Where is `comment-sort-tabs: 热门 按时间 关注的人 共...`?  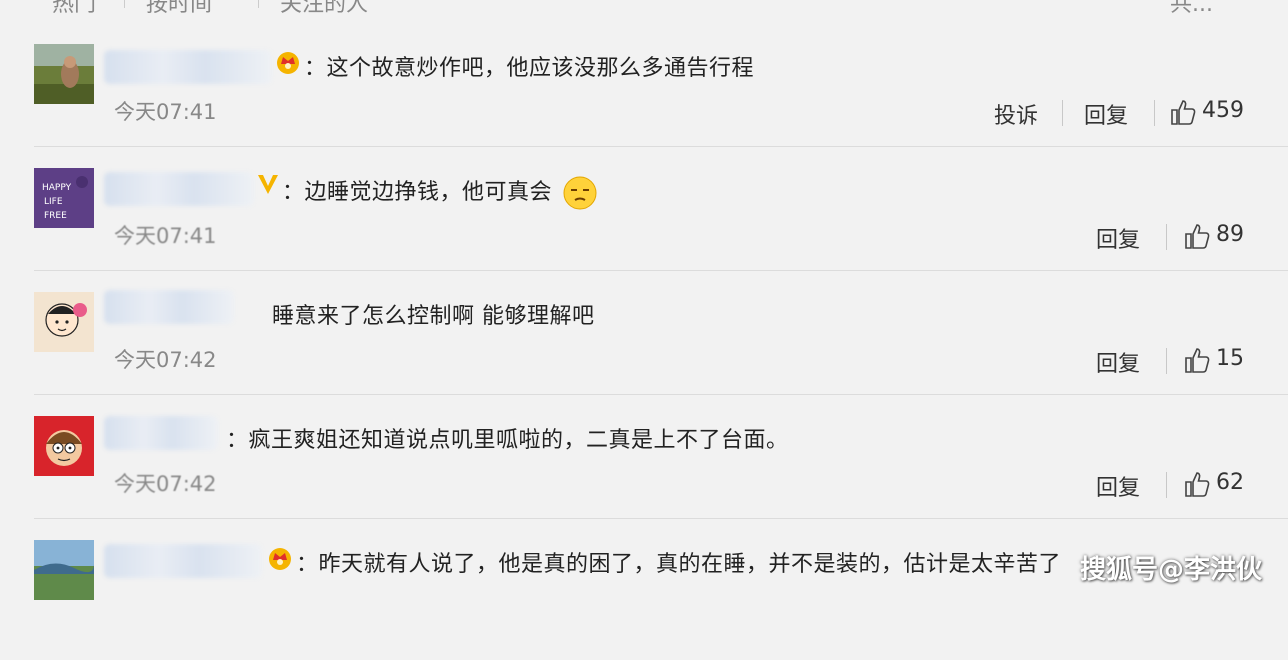
comment-sort-tabs: 热门 按时间 关注的人 共... is located at coordinates (644, 7).